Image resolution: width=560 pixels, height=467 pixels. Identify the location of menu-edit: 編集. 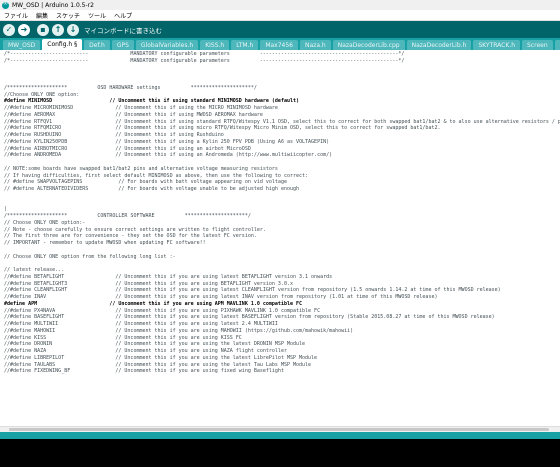
(42, 15).